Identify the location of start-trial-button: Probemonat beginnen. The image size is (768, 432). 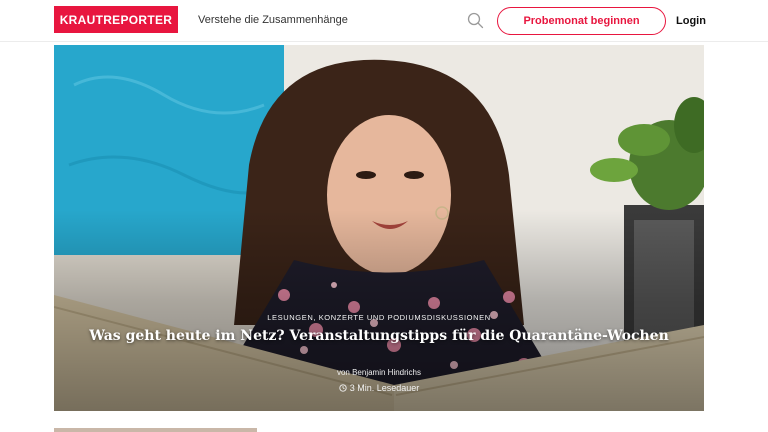
(581, 21).